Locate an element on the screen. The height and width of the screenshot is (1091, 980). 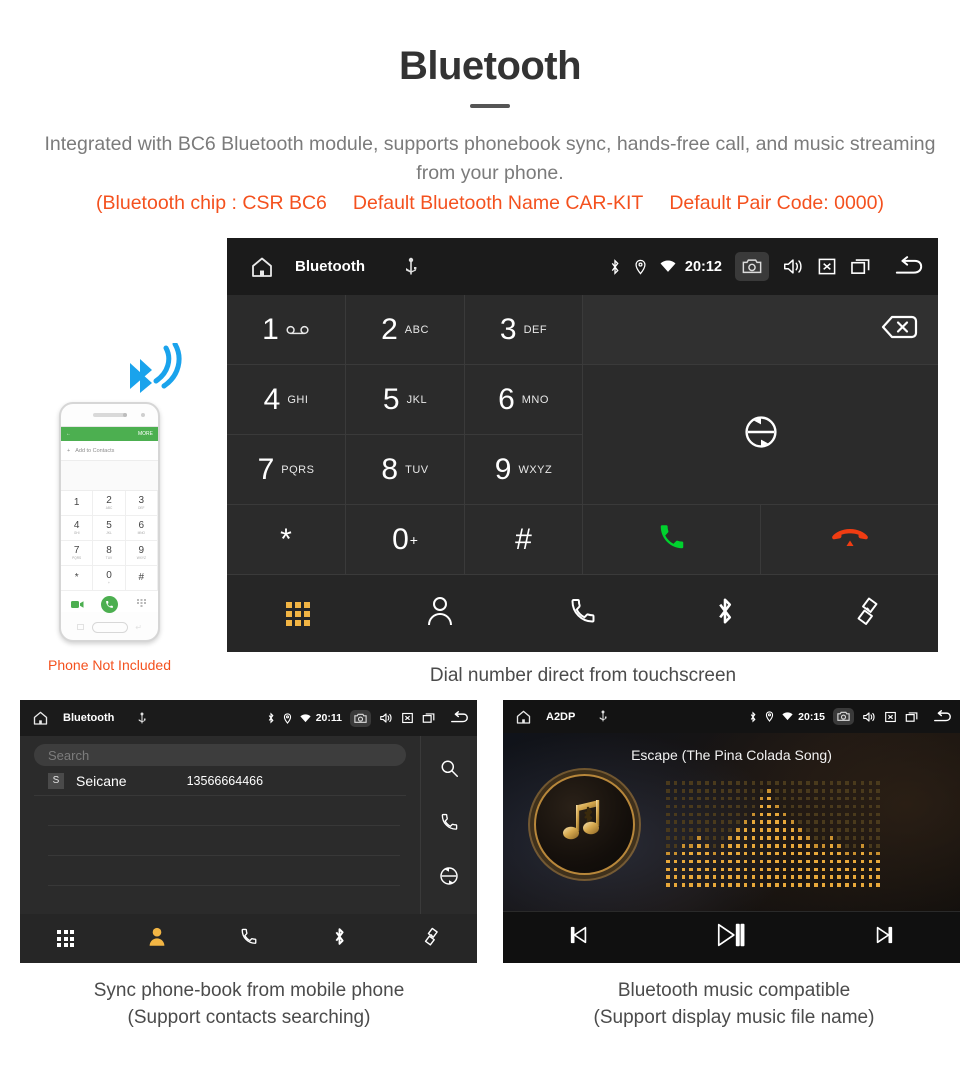
hangup-button is located at coordinates (849, 540).